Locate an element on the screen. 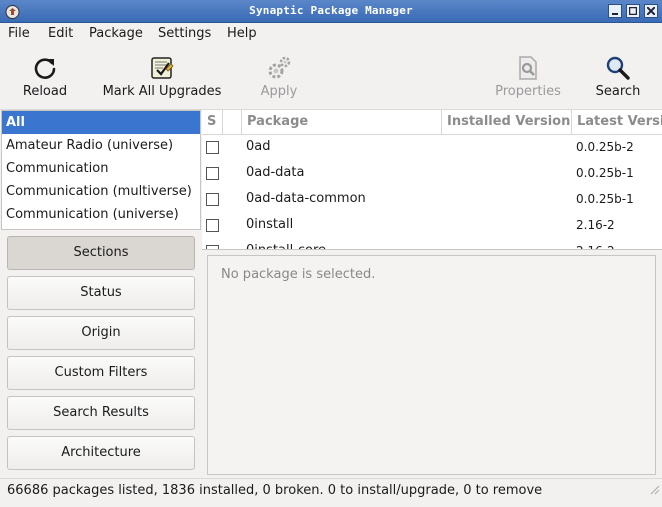  package-name: 0install is located at coordinates (270, 224).